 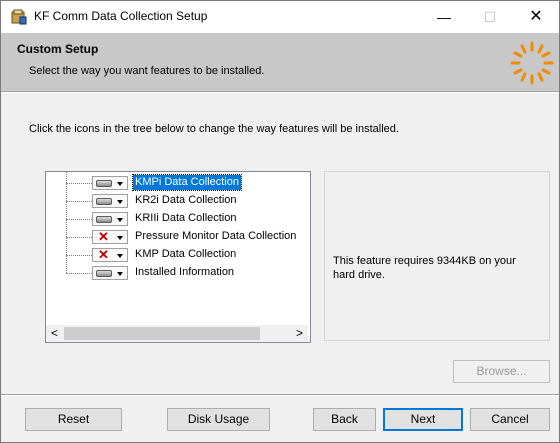 I want to click on scrollbar-thumb, so click(x=162, y=333).